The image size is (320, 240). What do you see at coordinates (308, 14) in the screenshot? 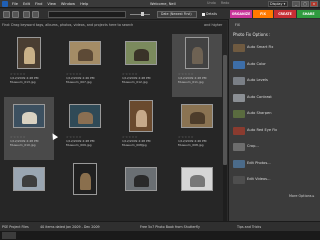
I see `tab-share: SHARE` at bounding box center [308, 14].